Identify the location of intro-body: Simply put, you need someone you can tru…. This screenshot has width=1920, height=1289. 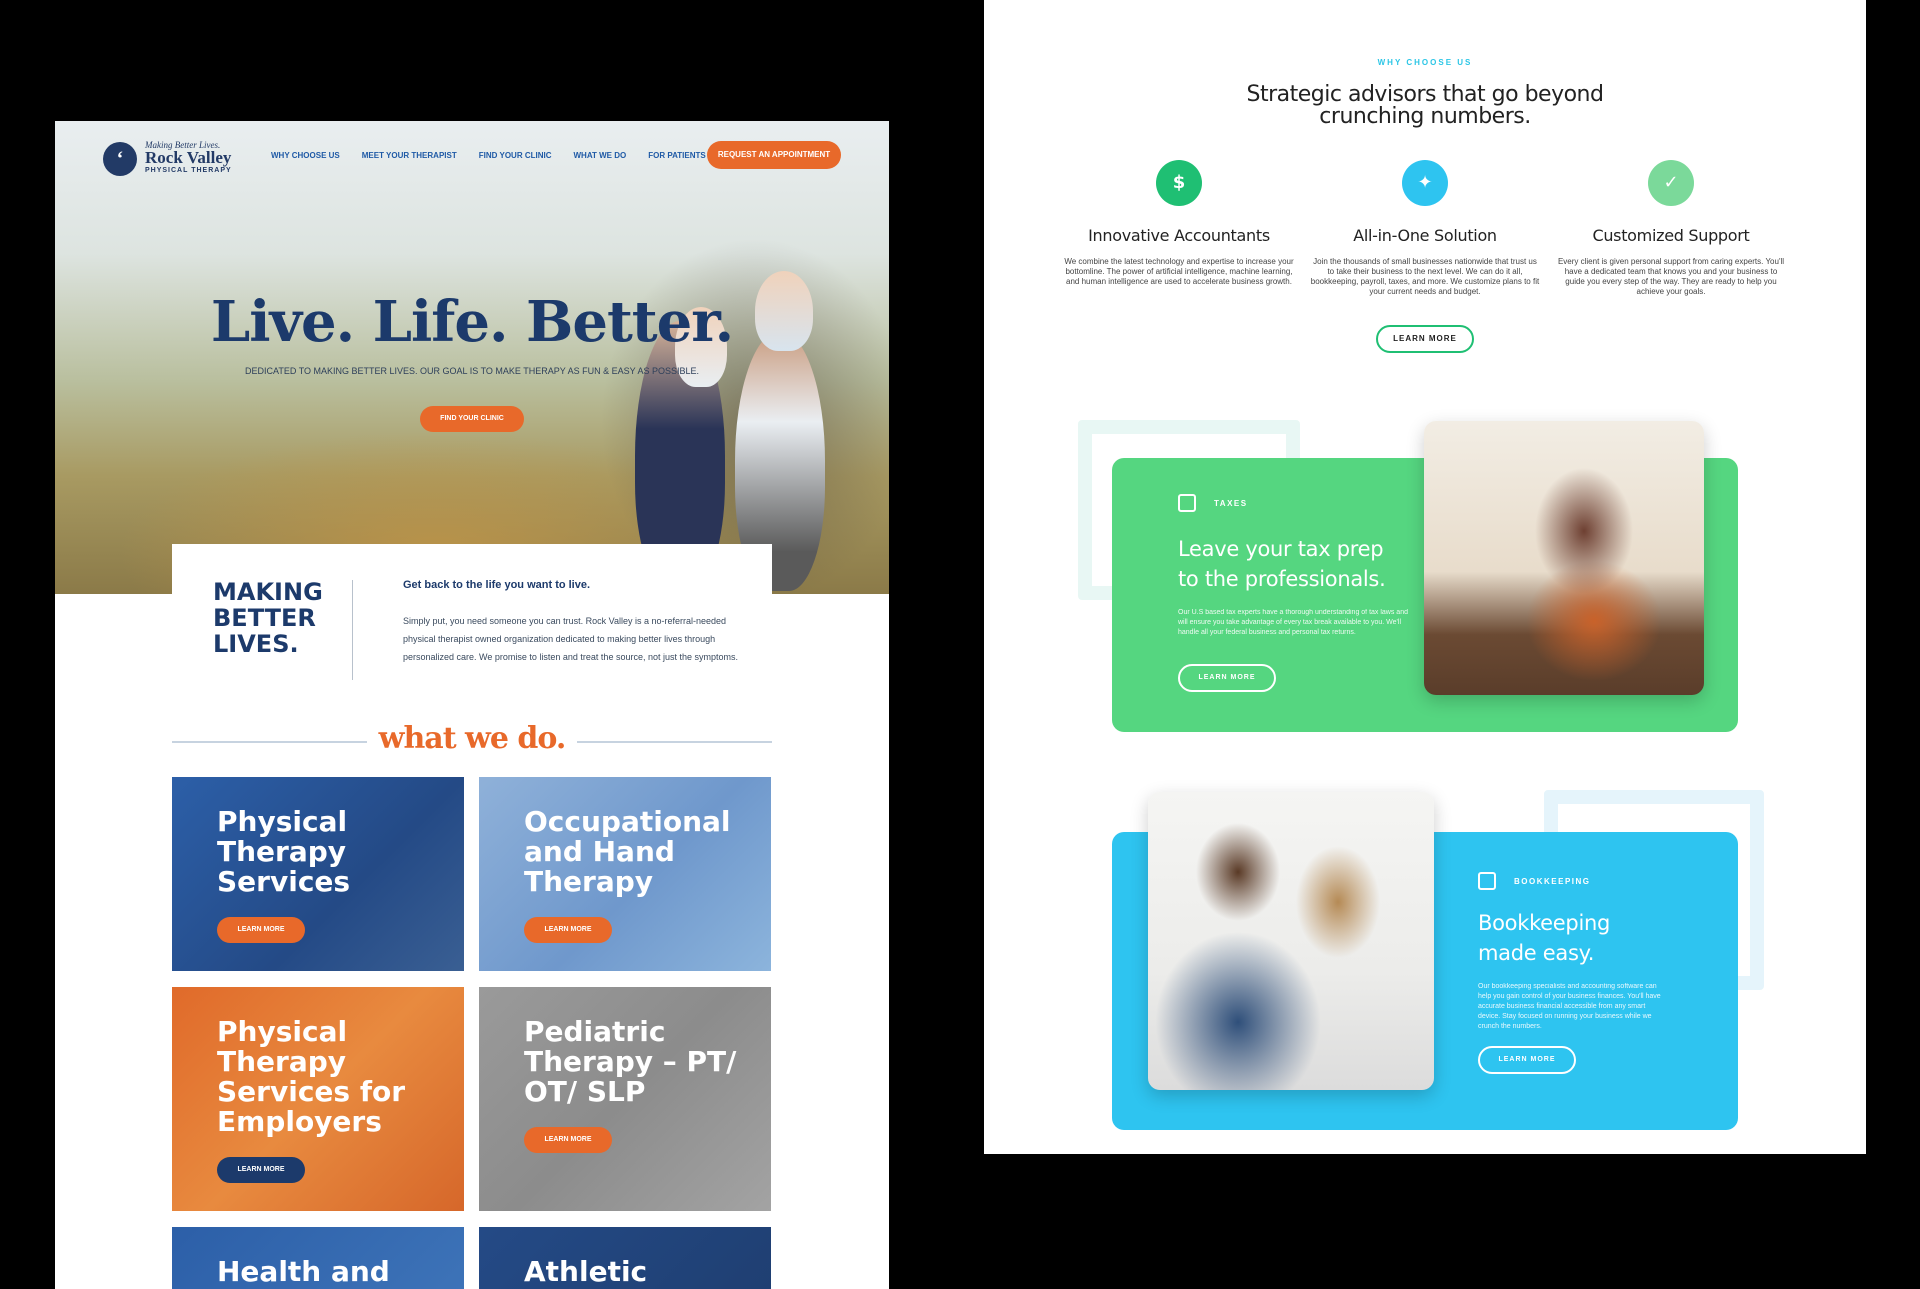
(570, 639).